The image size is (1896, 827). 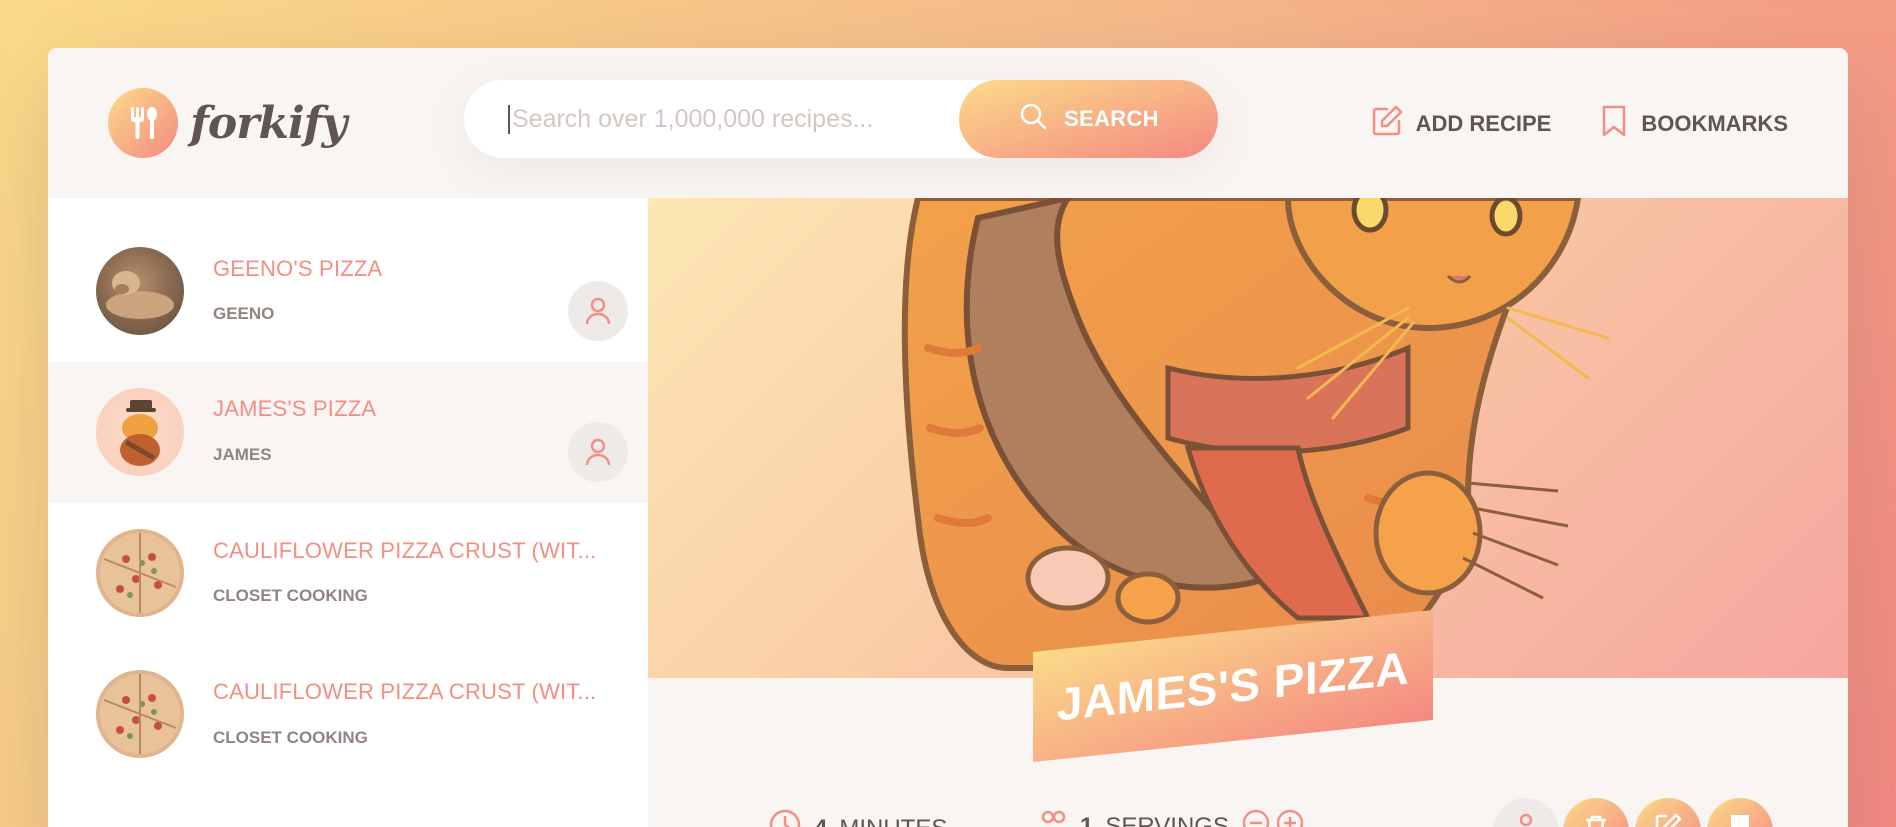 What do you see at coordinates (348, 432) in the screenshot?
I see `result-item-active: JAMES'S PIZZA JAMES` at bounding box center [348, 432].